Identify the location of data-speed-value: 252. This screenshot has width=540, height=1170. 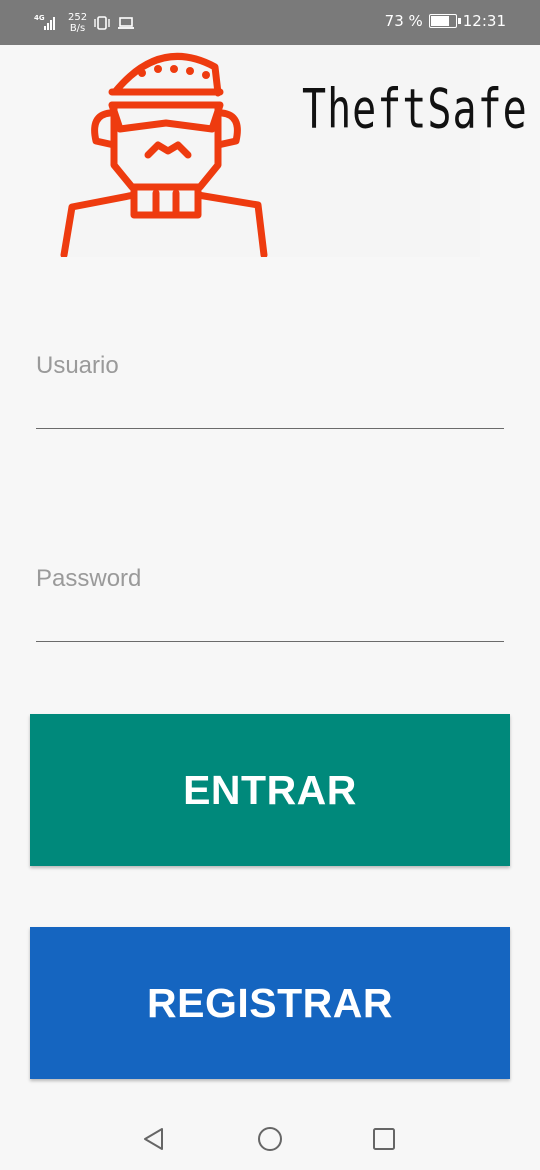
(78, 17).